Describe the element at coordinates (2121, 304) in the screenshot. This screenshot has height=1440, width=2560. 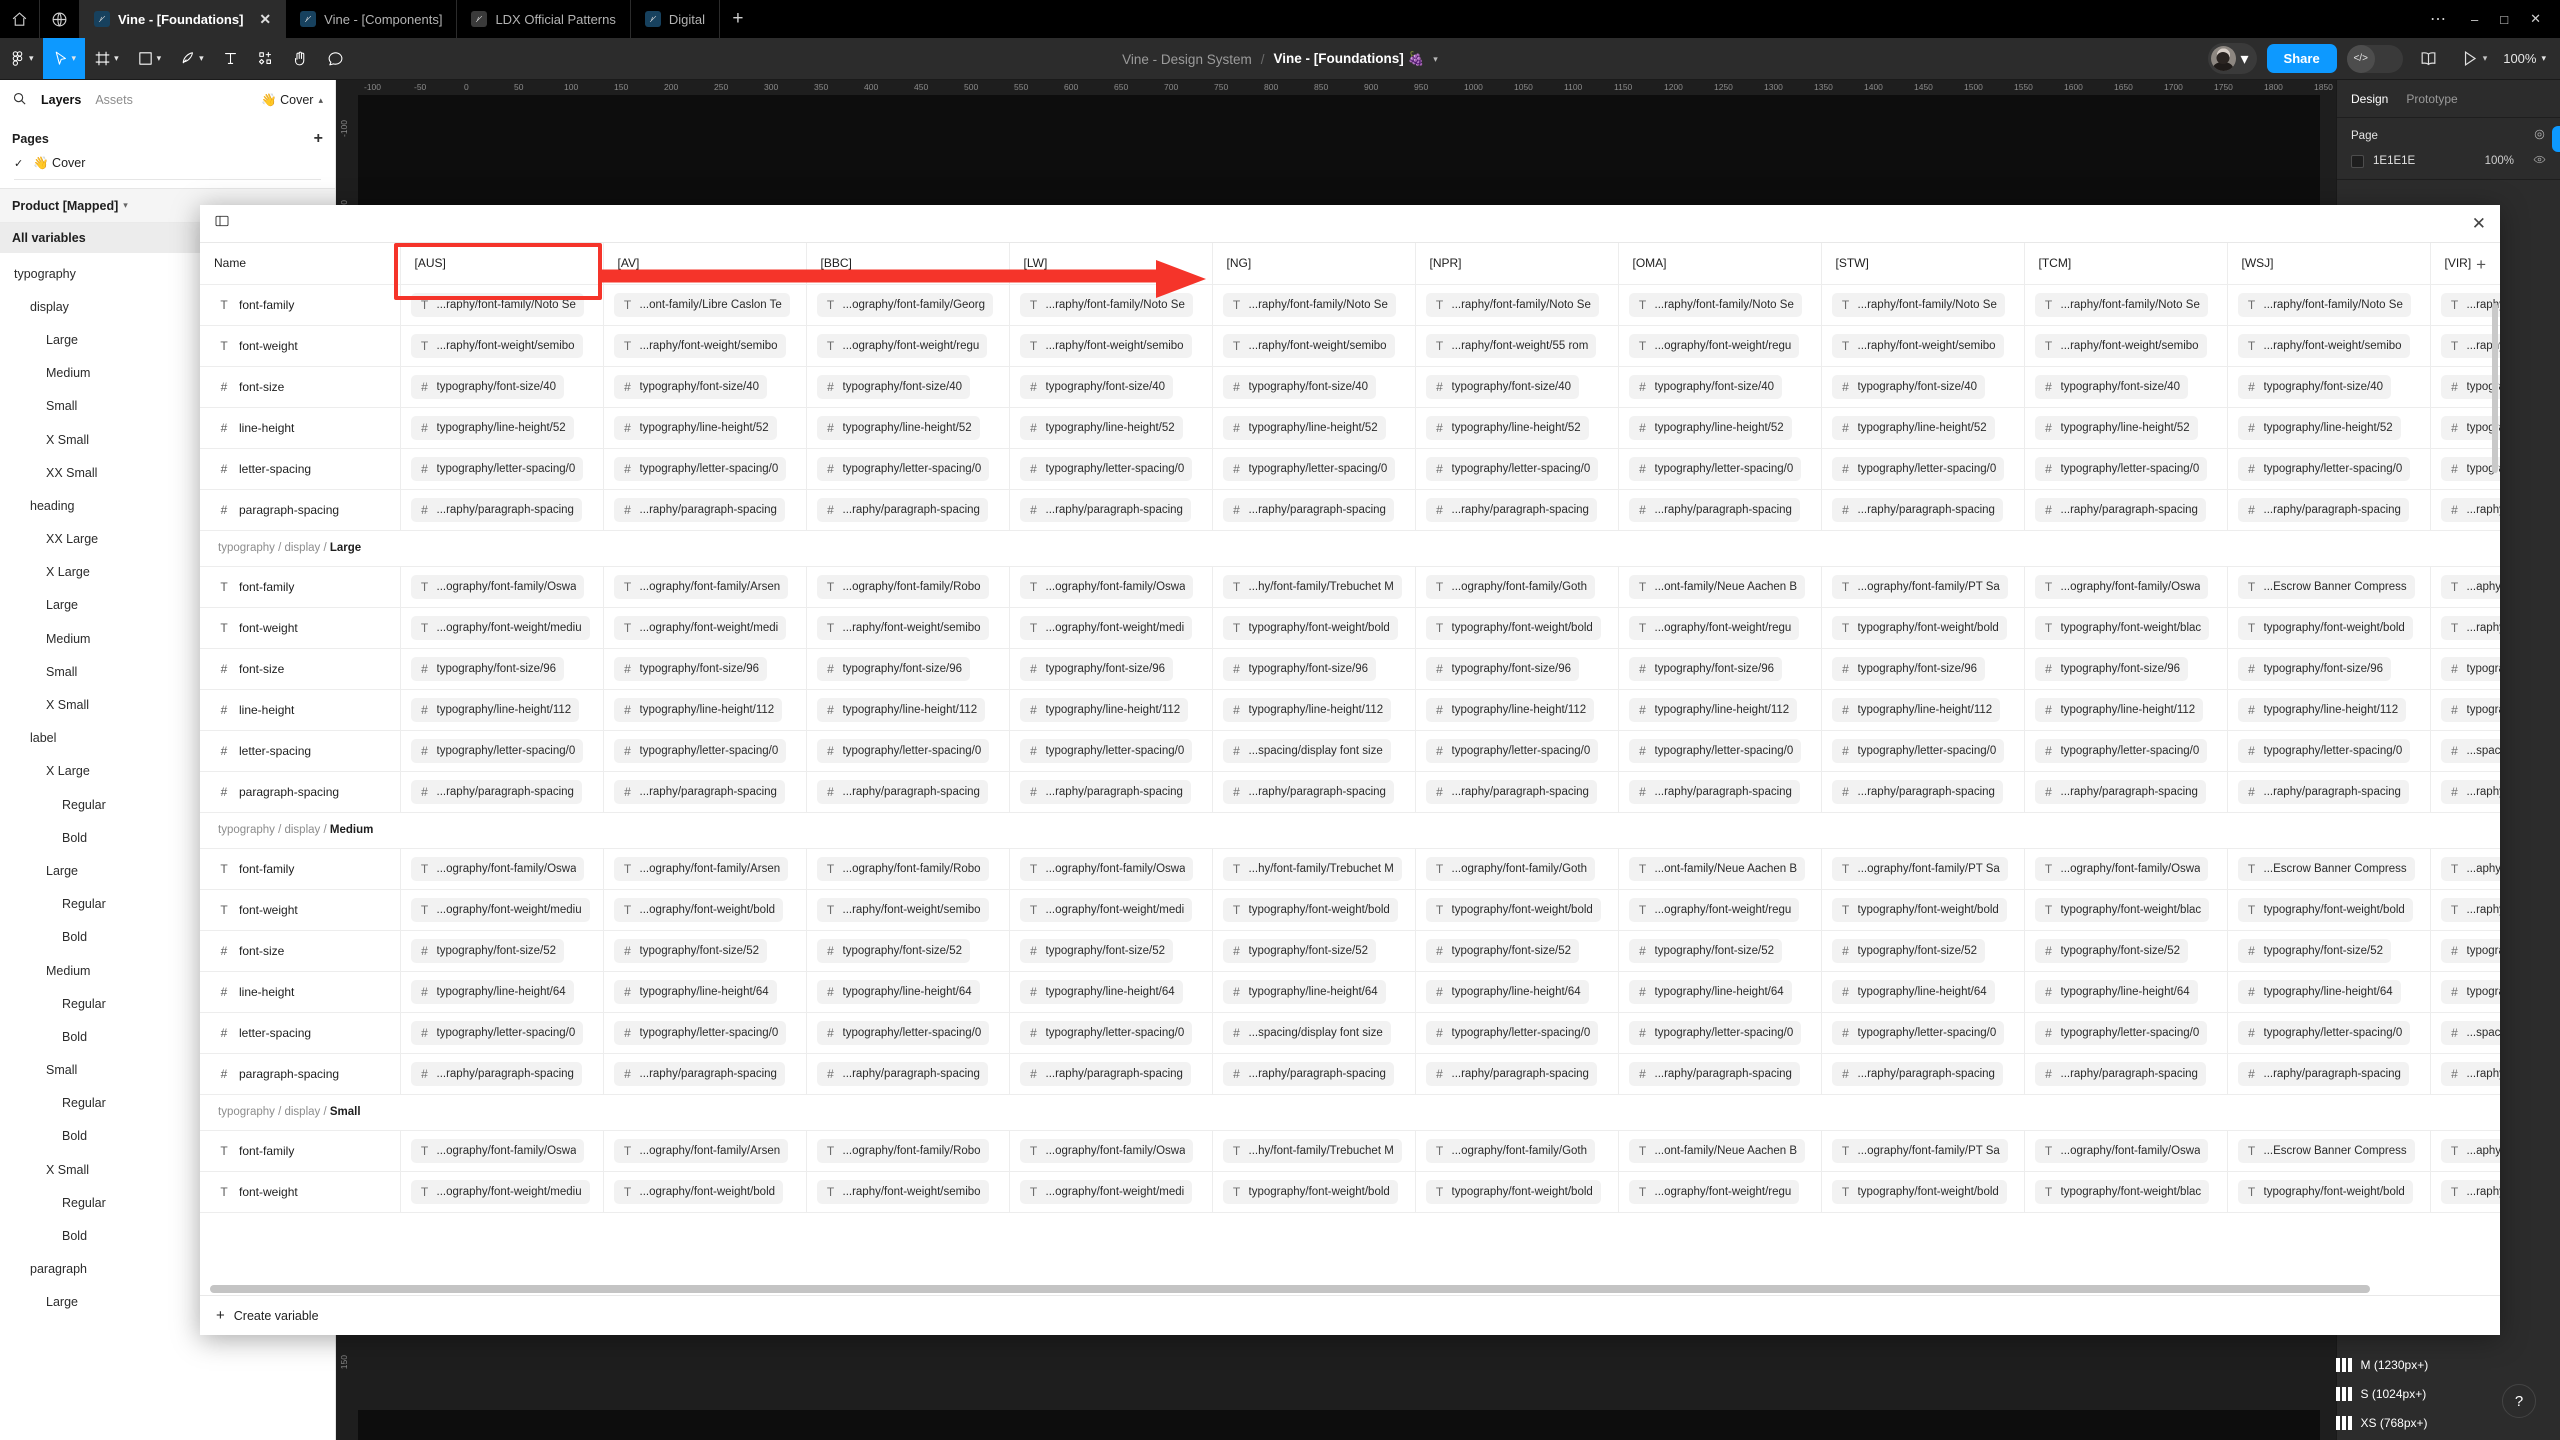
I see `variable-alias-chip: T ...raphy/font-family/Noto Se` at that location.